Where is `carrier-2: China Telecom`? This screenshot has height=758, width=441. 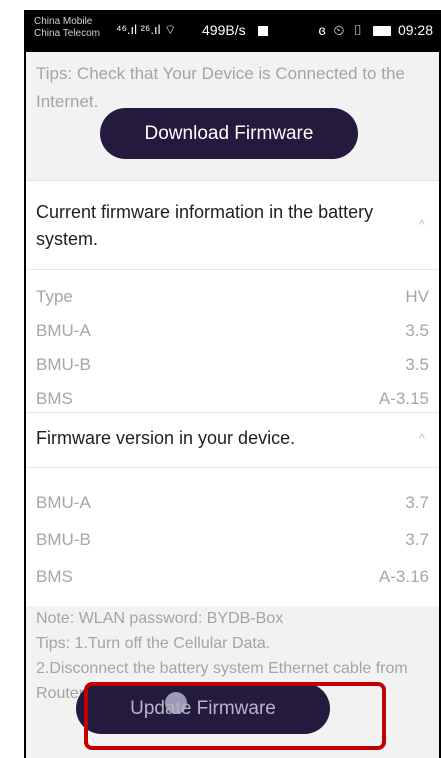
carrier-2: China Telecom is located at coordinates (67, 33).